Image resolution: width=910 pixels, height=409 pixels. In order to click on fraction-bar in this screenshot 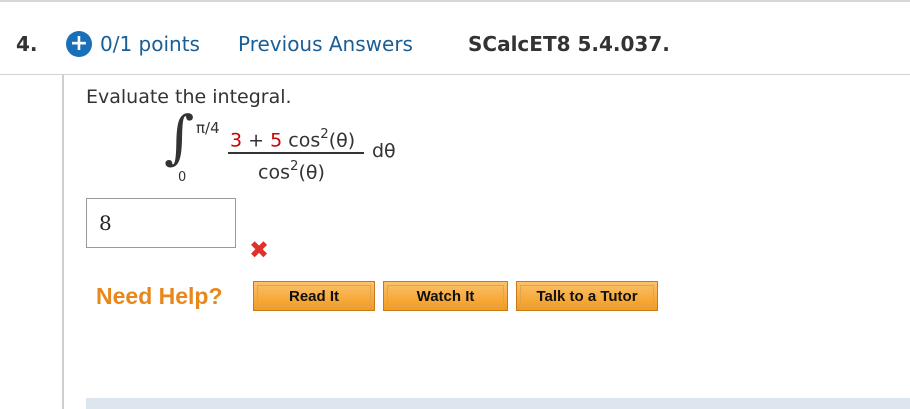, I will do `click(296, 153)`.